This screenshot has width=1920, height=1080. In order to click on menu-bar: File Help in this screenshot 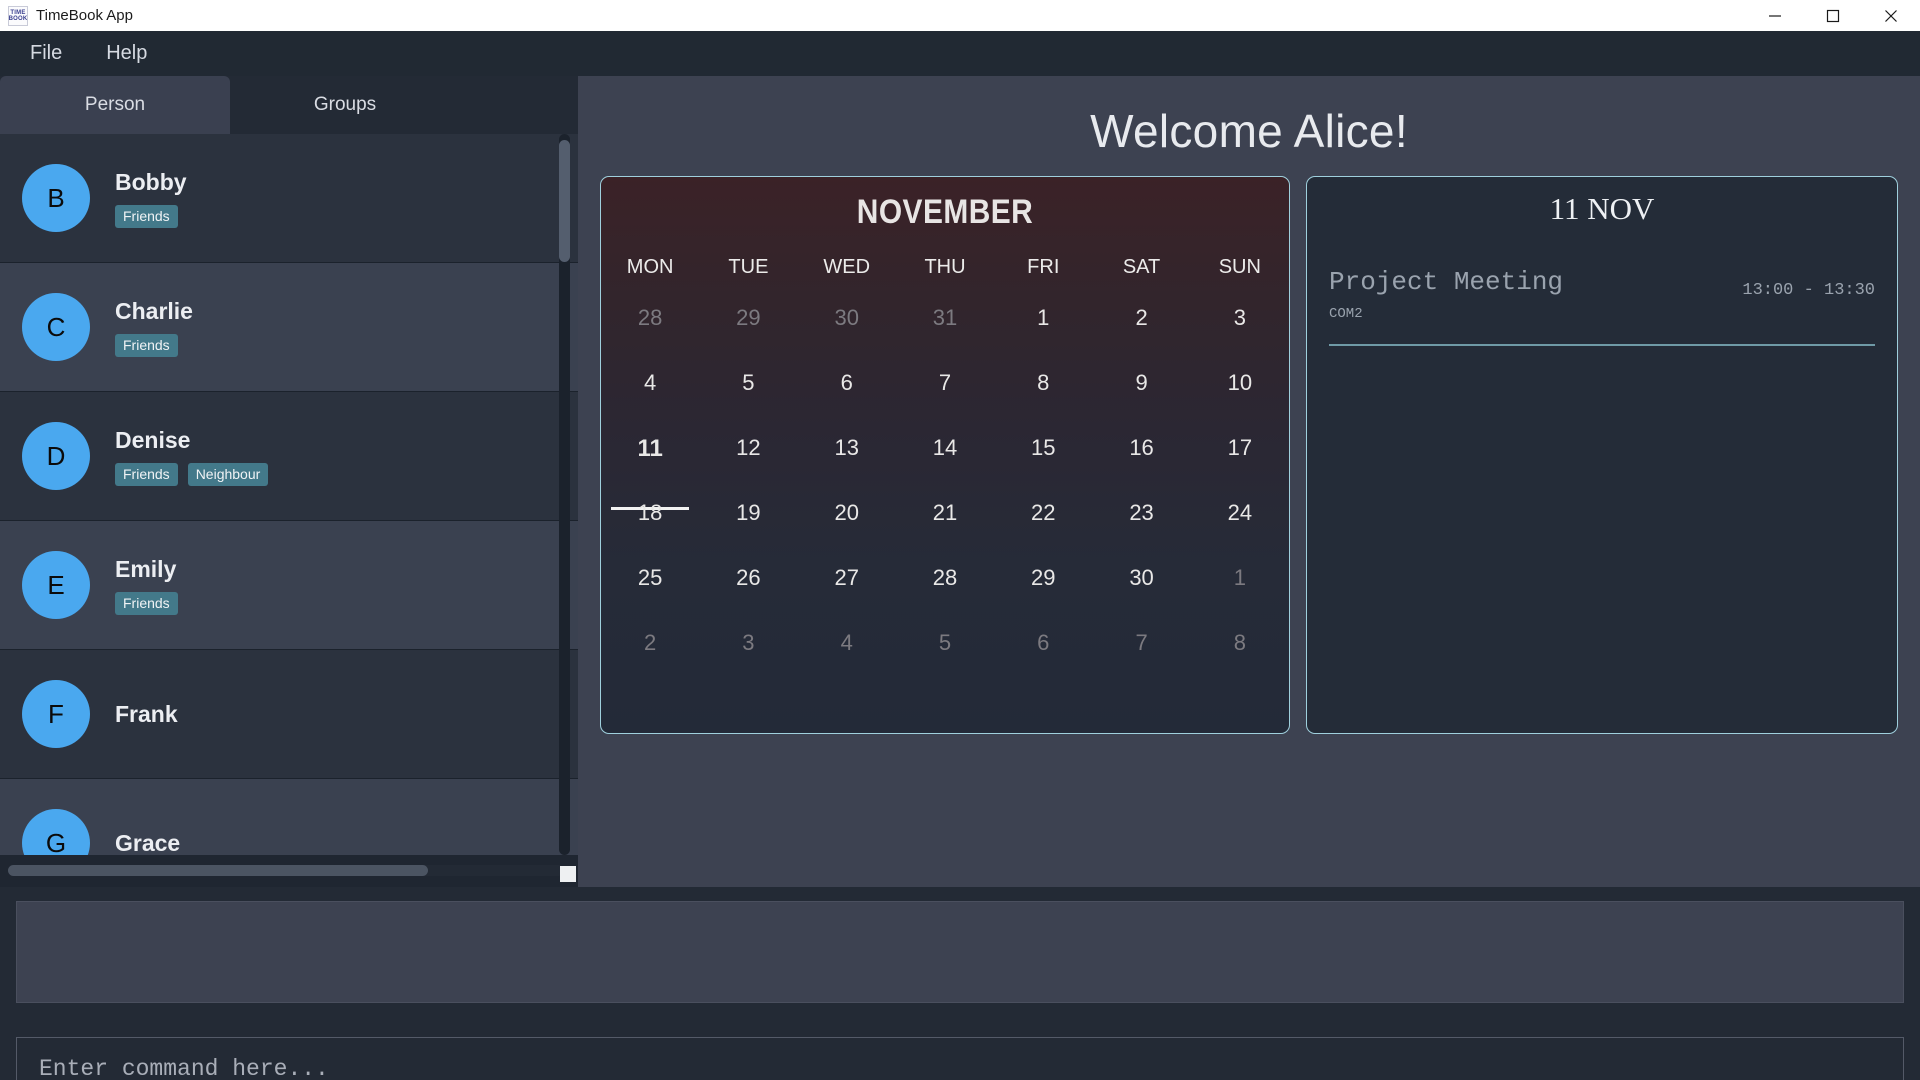, I will do `click(960, 53)`.